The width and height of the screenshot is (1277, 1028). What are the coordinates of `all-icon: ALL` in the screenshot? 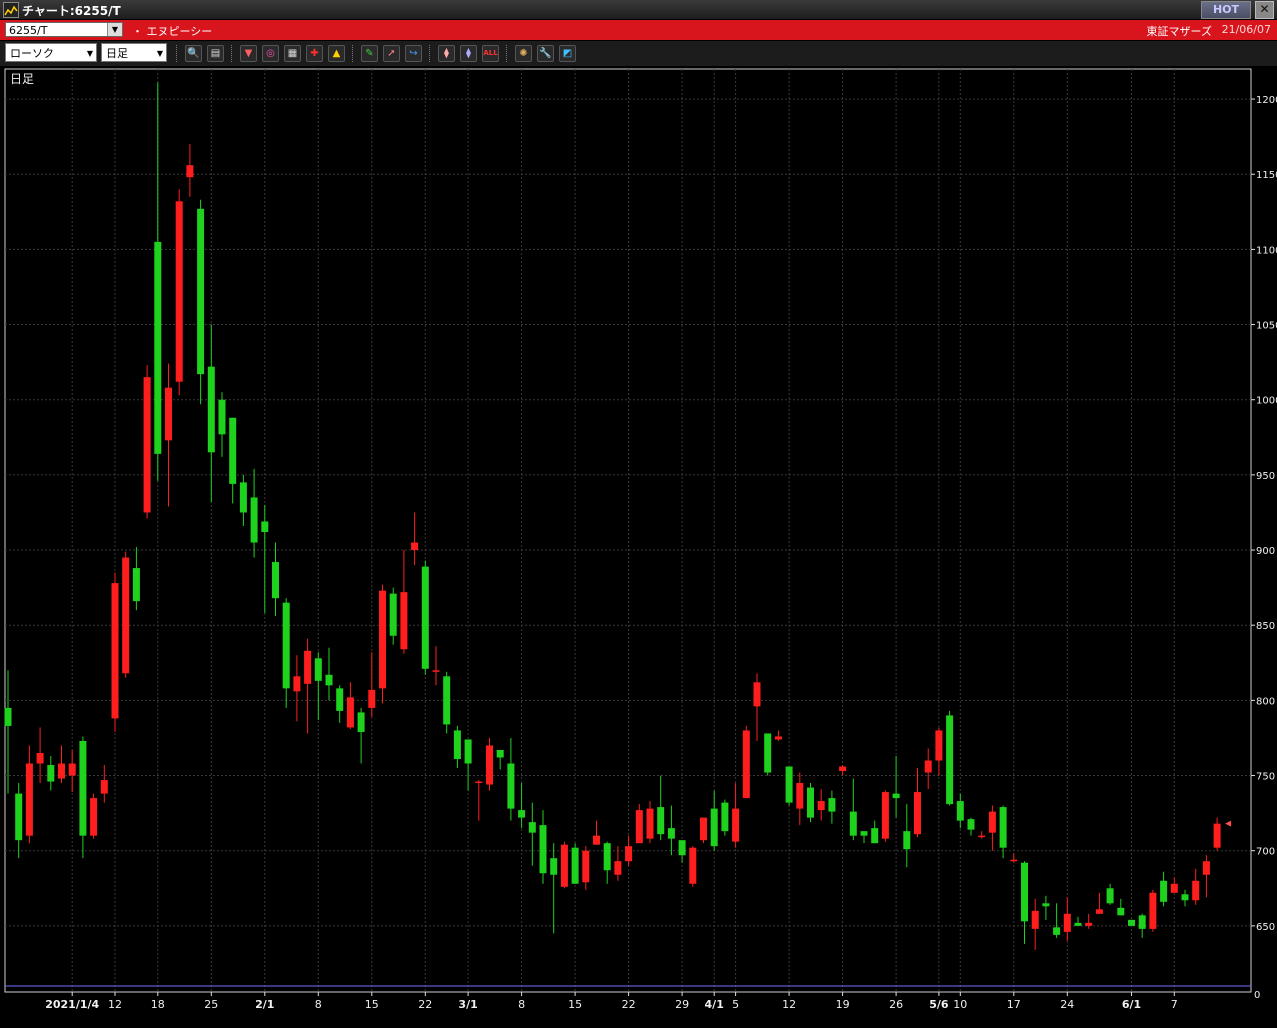 It's located at (490, 53).